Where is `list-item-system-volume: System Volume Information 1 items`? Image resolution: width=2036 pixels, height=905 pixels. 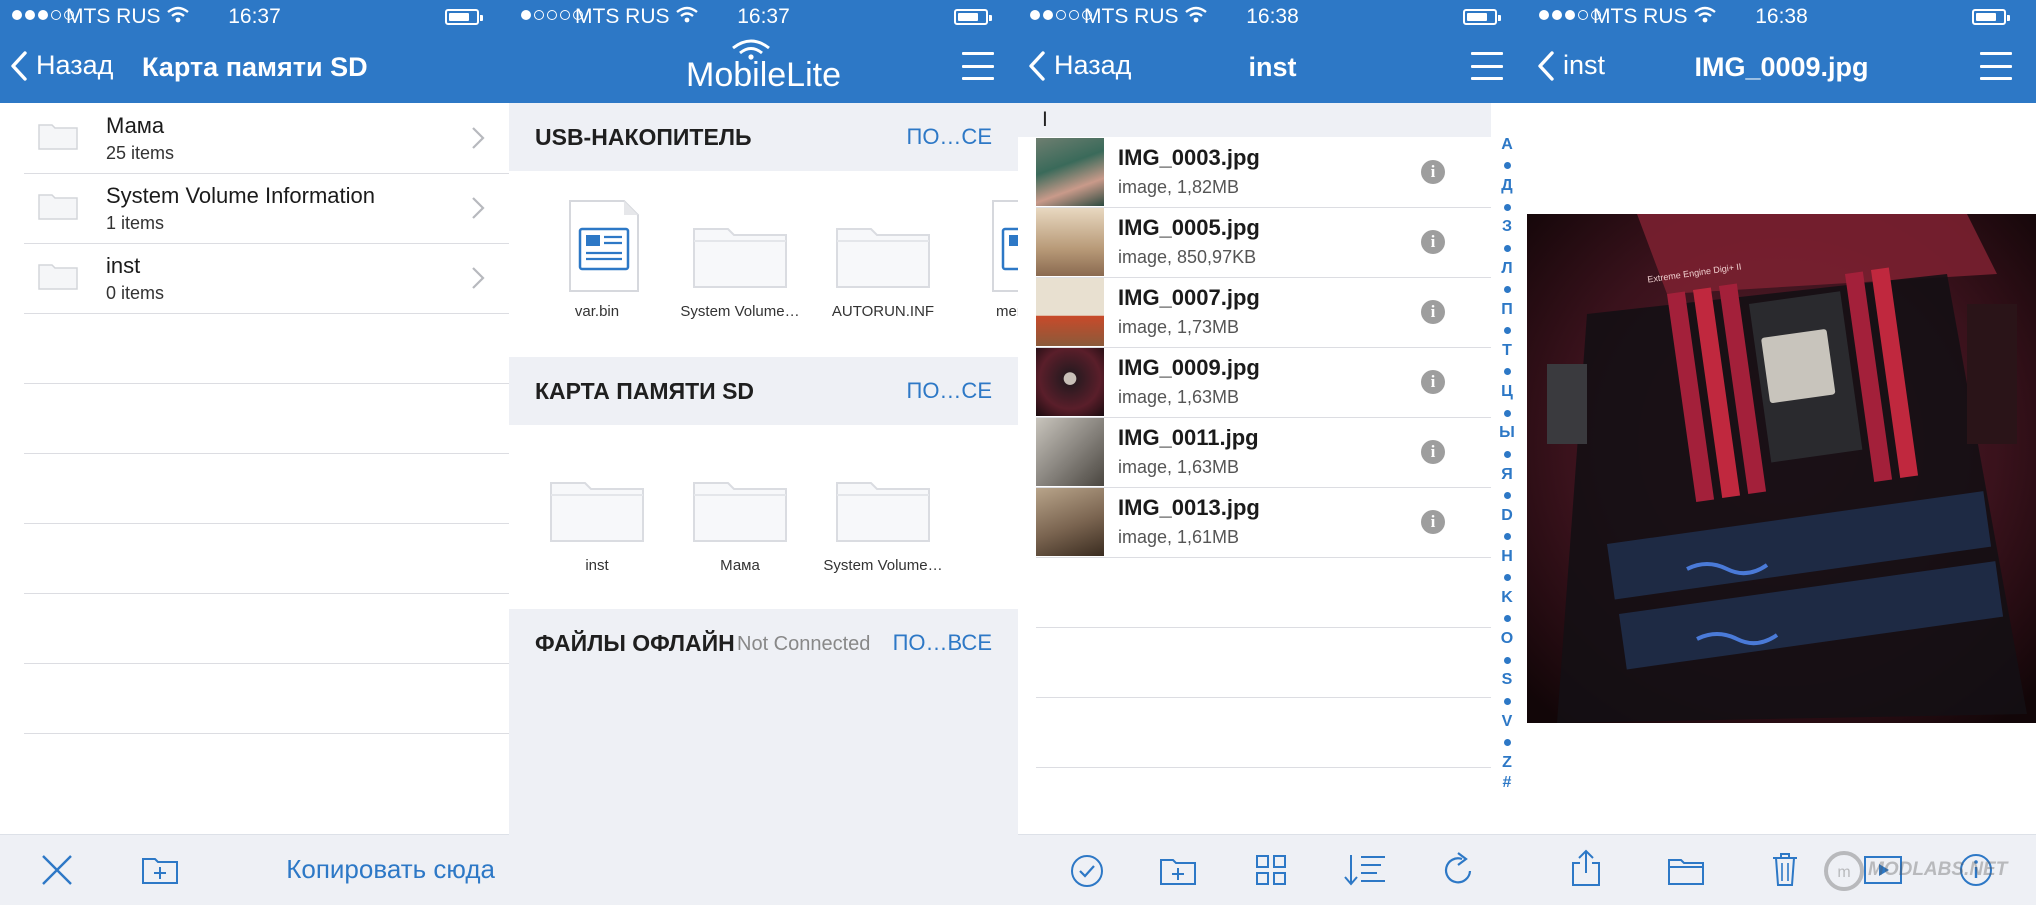
list-item-system-volume: System Volume Information 1 items is located at coordinates (266, 208).